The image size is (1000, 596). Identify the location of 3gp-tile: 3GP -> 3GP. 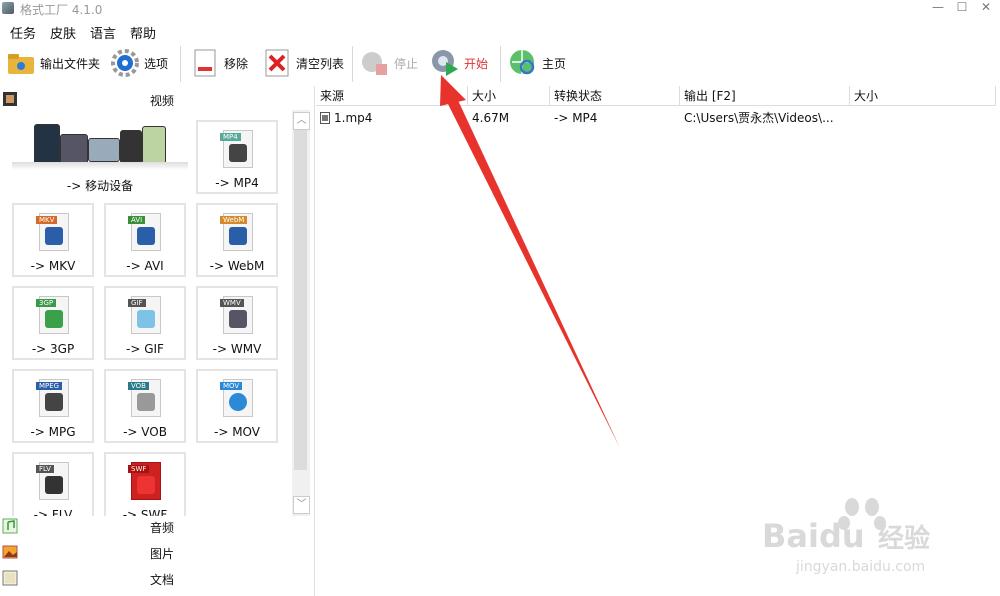
(53, 323).